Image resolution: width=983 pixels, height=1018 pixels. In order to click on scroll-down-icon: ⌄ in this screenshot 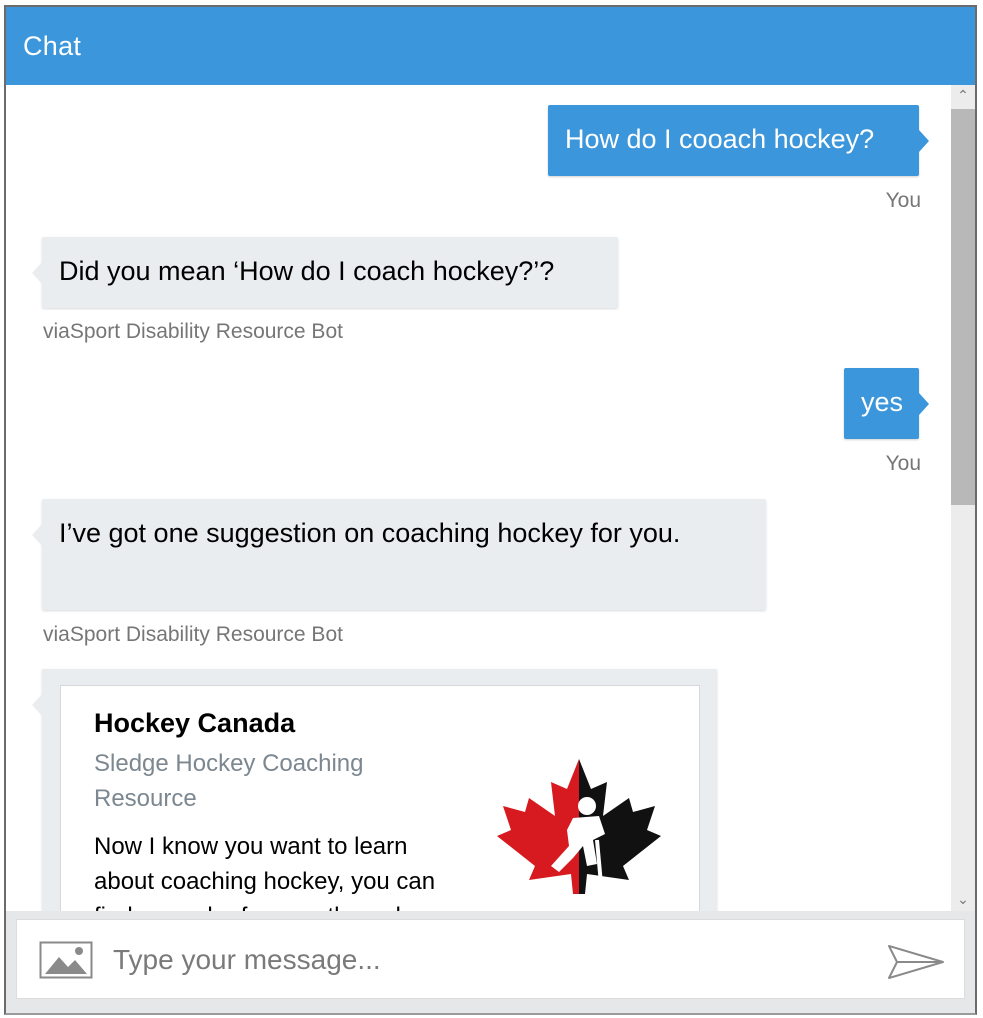, I will do `click(963, 900)`.